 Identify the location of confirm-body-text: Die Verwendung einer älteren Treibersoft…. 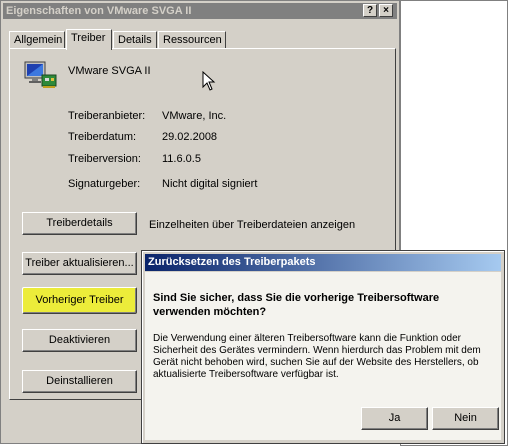
(317, 356).